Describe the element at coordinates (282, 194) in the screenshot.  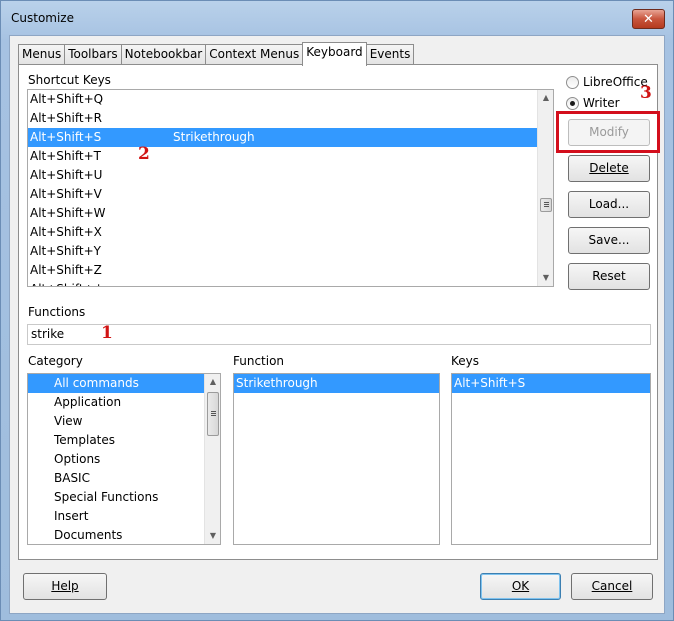
I see `shortcut-row: Alt+Shift+V` at that location.